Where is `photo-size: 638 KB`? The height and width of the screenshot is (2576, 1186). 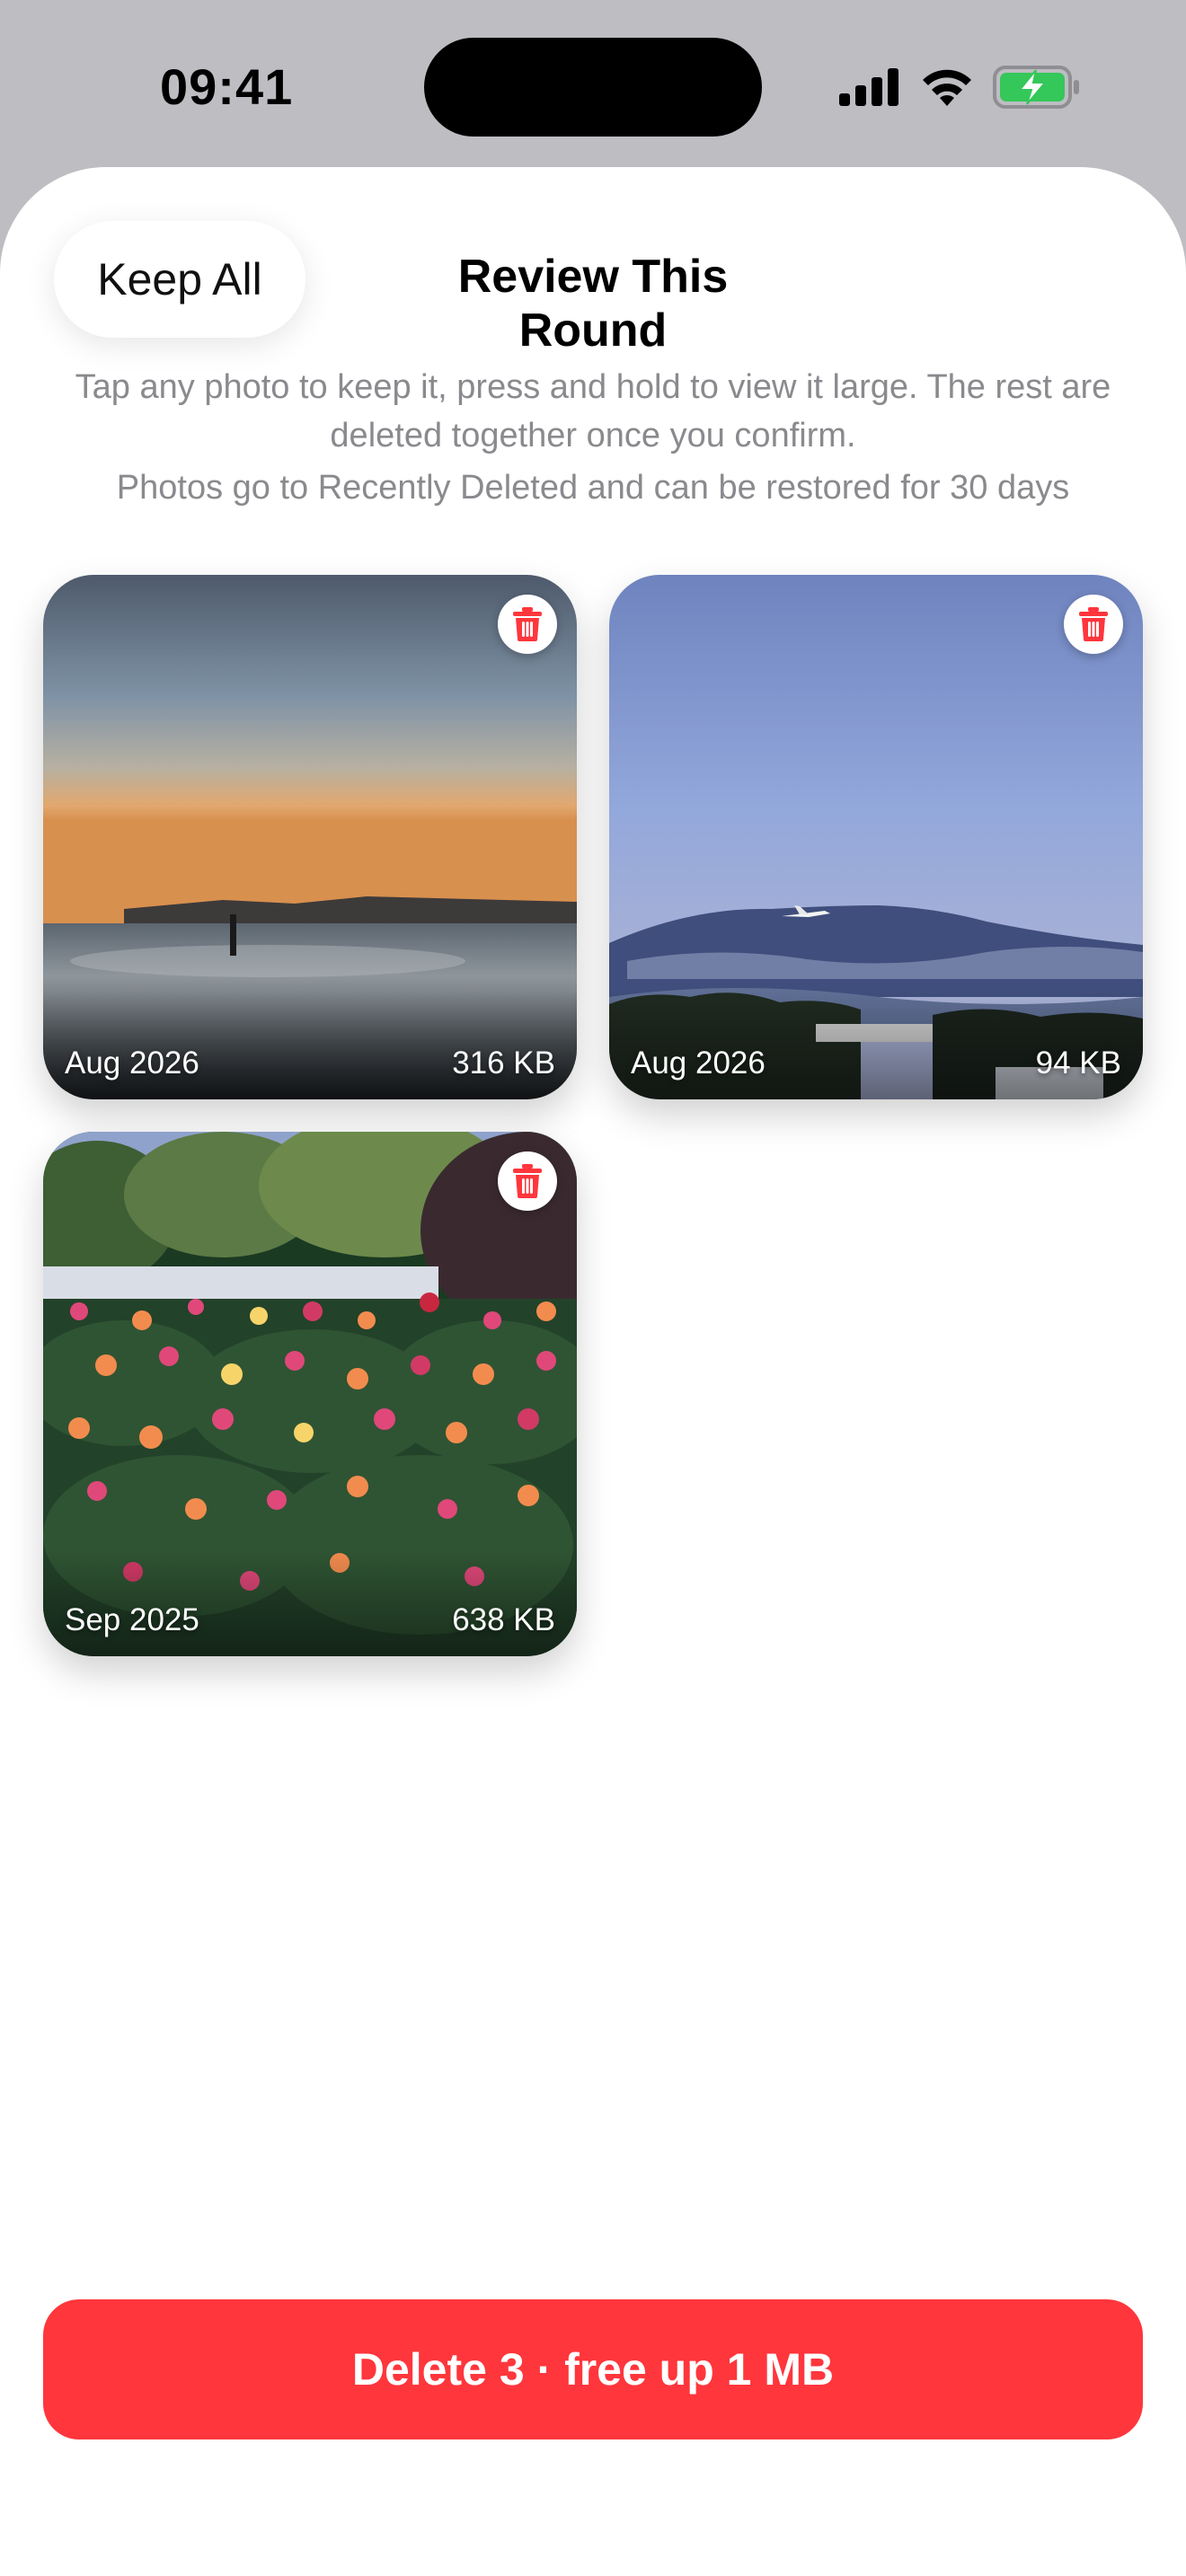 photo-size: 638 KB is located at coordinates (503, 1619).